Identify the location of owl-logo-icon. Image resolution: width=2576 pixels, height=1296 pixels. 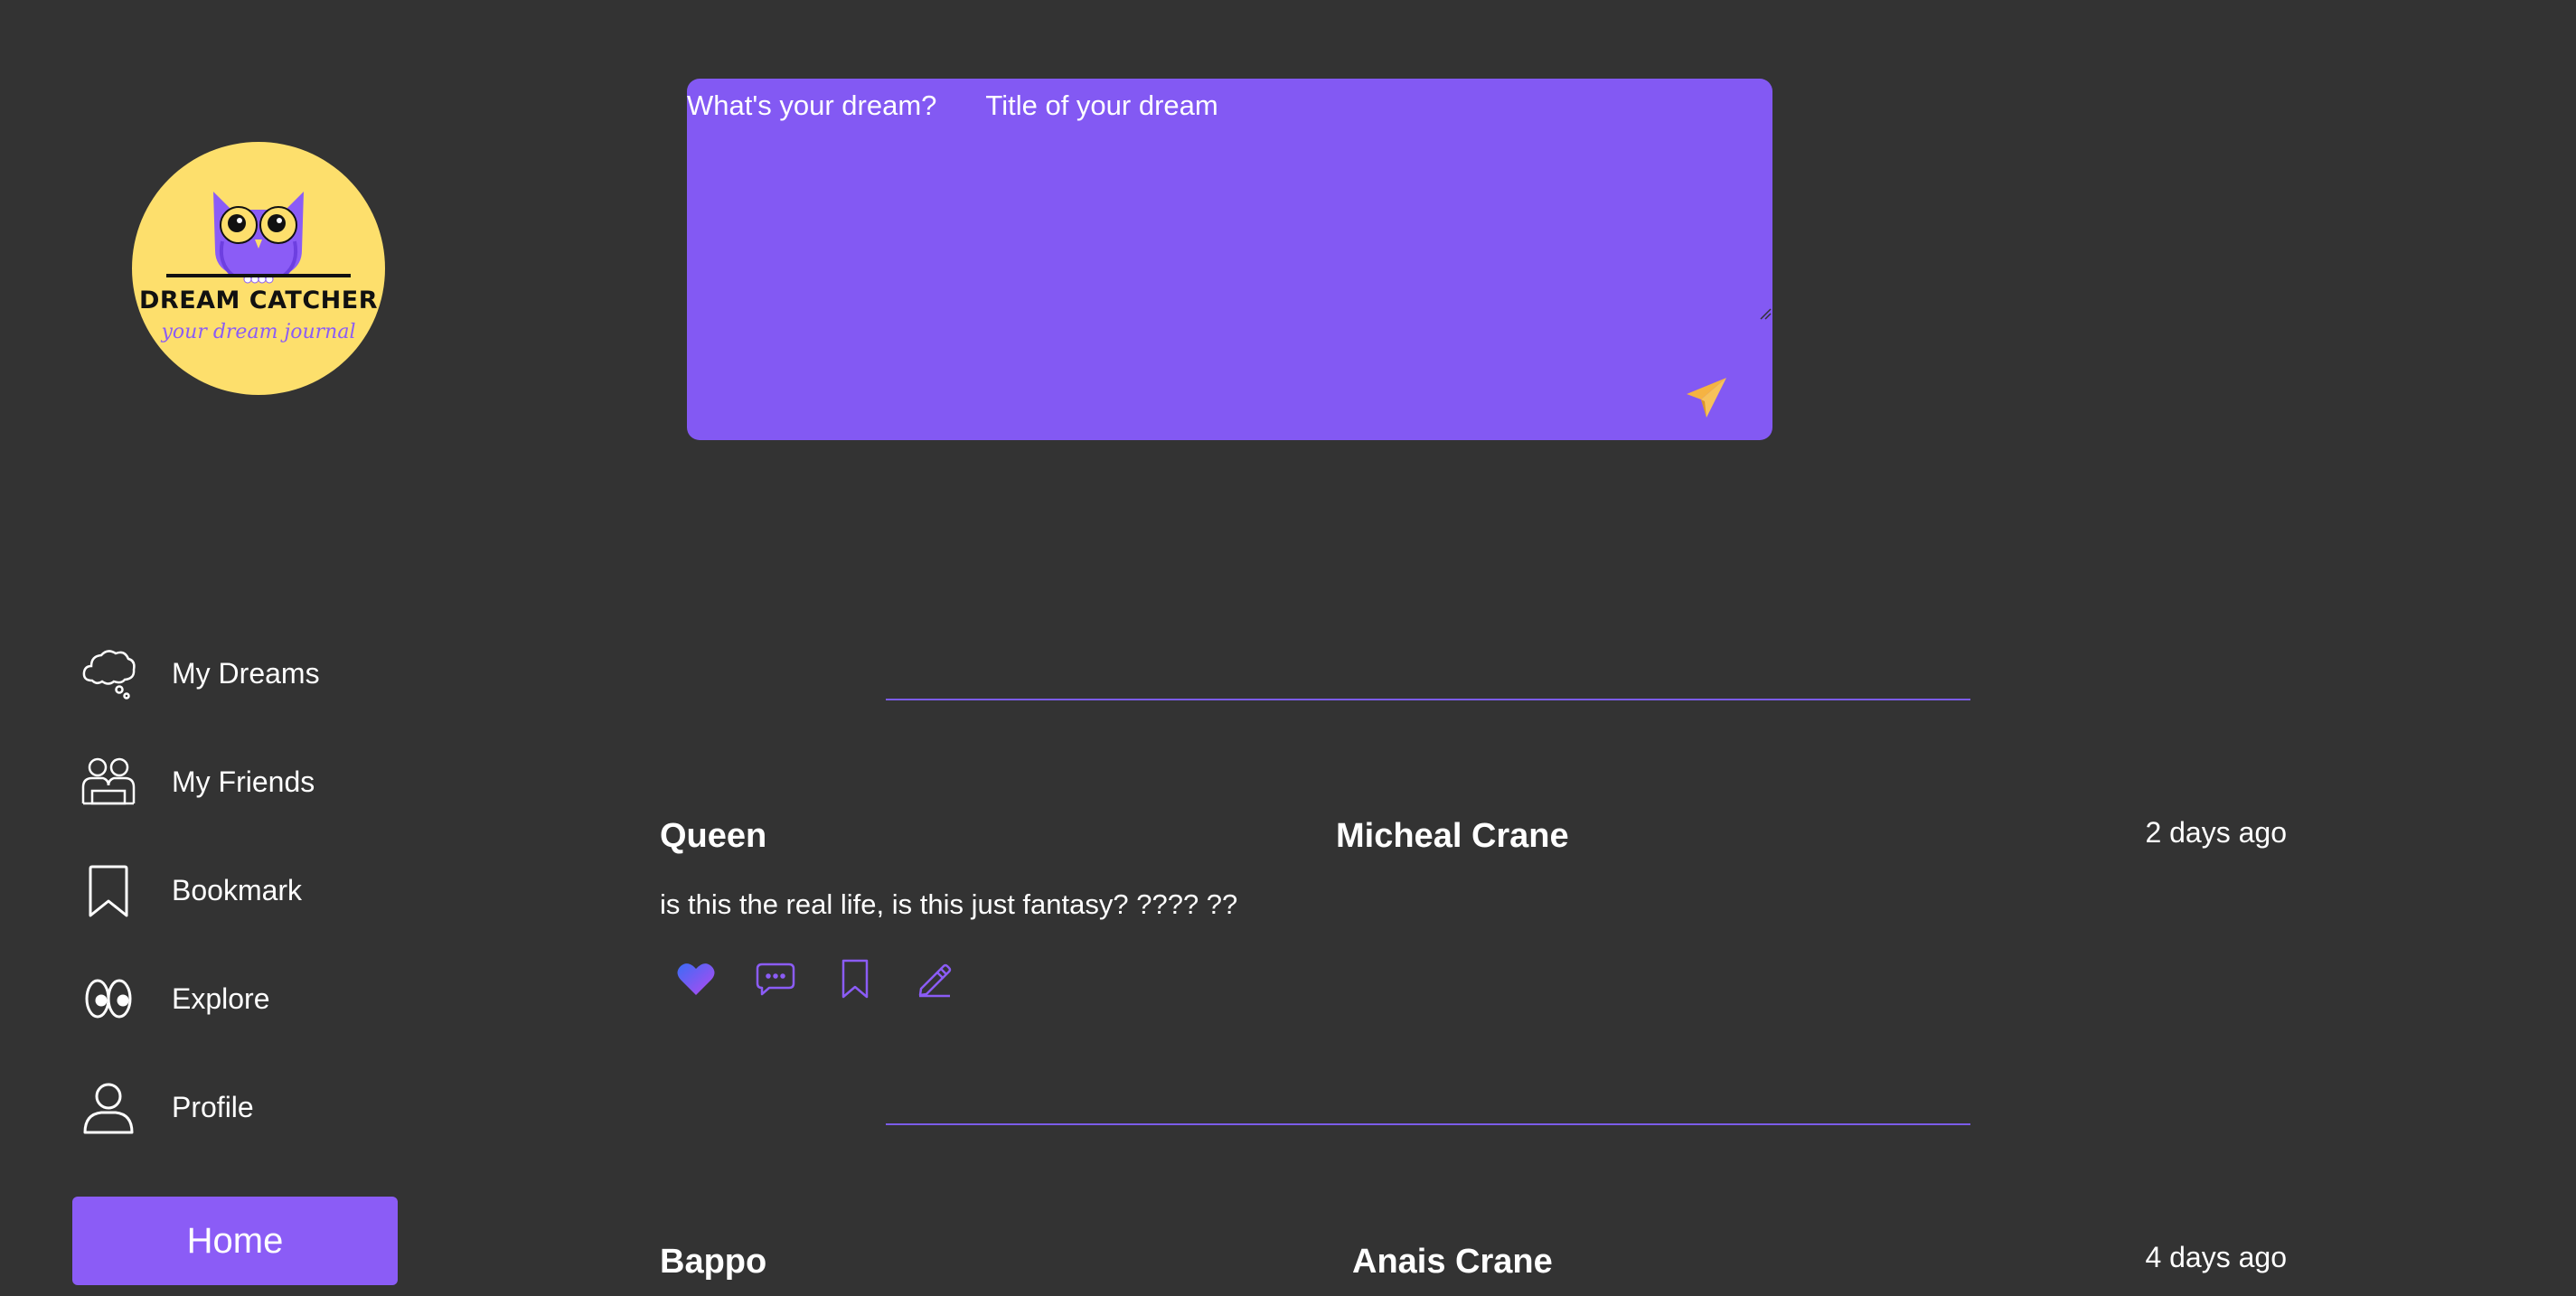
(259, 238).